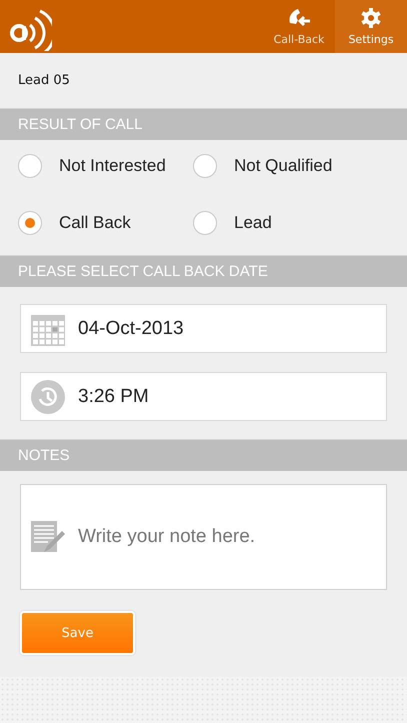 The width and height of the screenshot is (407, 723). I want to click on clock-icon, so click(48, 396).